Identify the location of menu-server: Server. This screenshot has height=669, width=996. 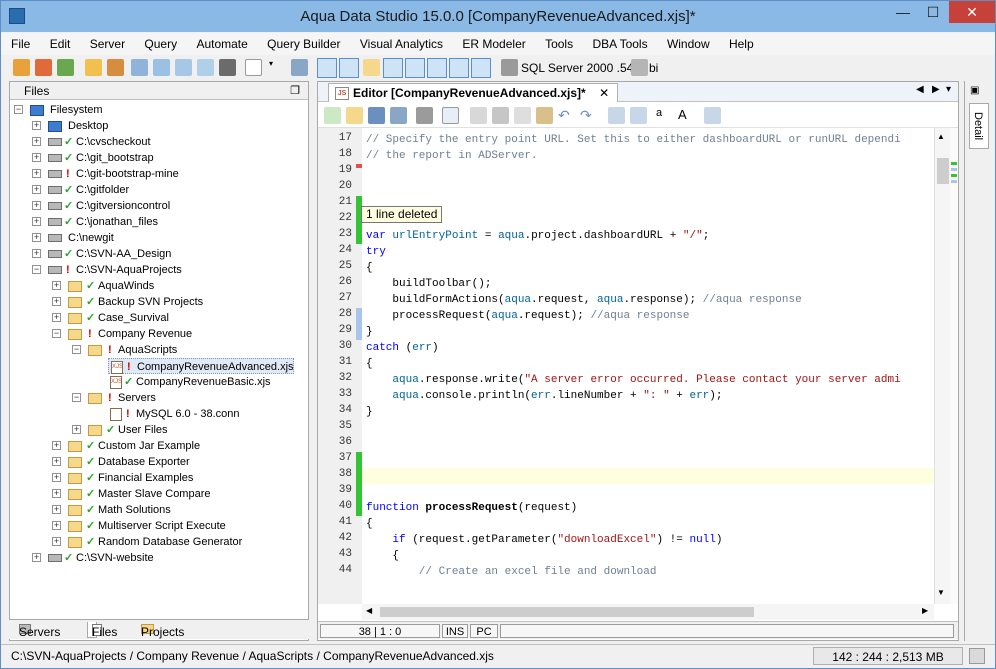
(107, 44).